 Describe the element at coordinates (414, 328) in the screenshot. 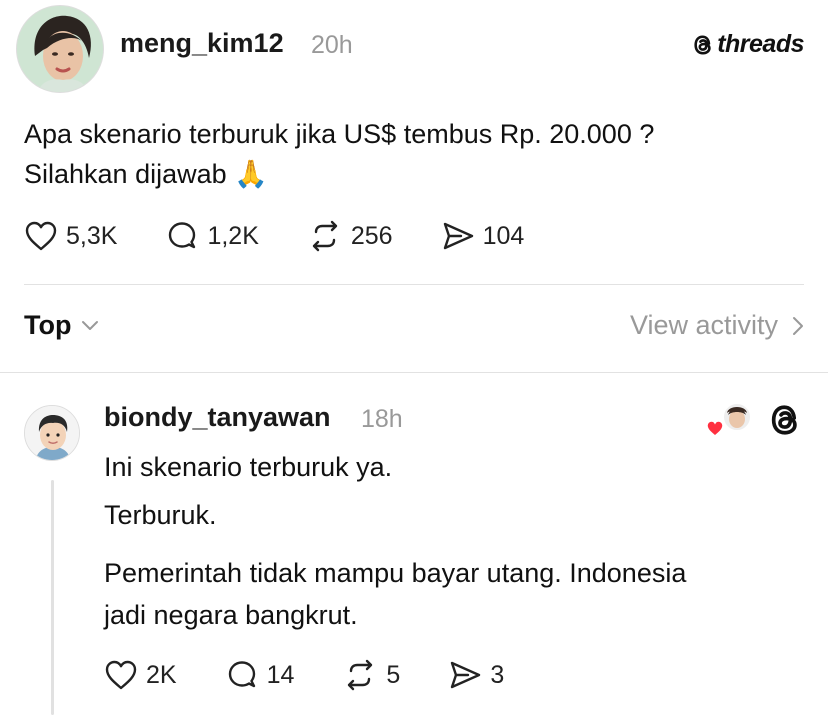

I see `sort-bar: Top View activity` at that location.